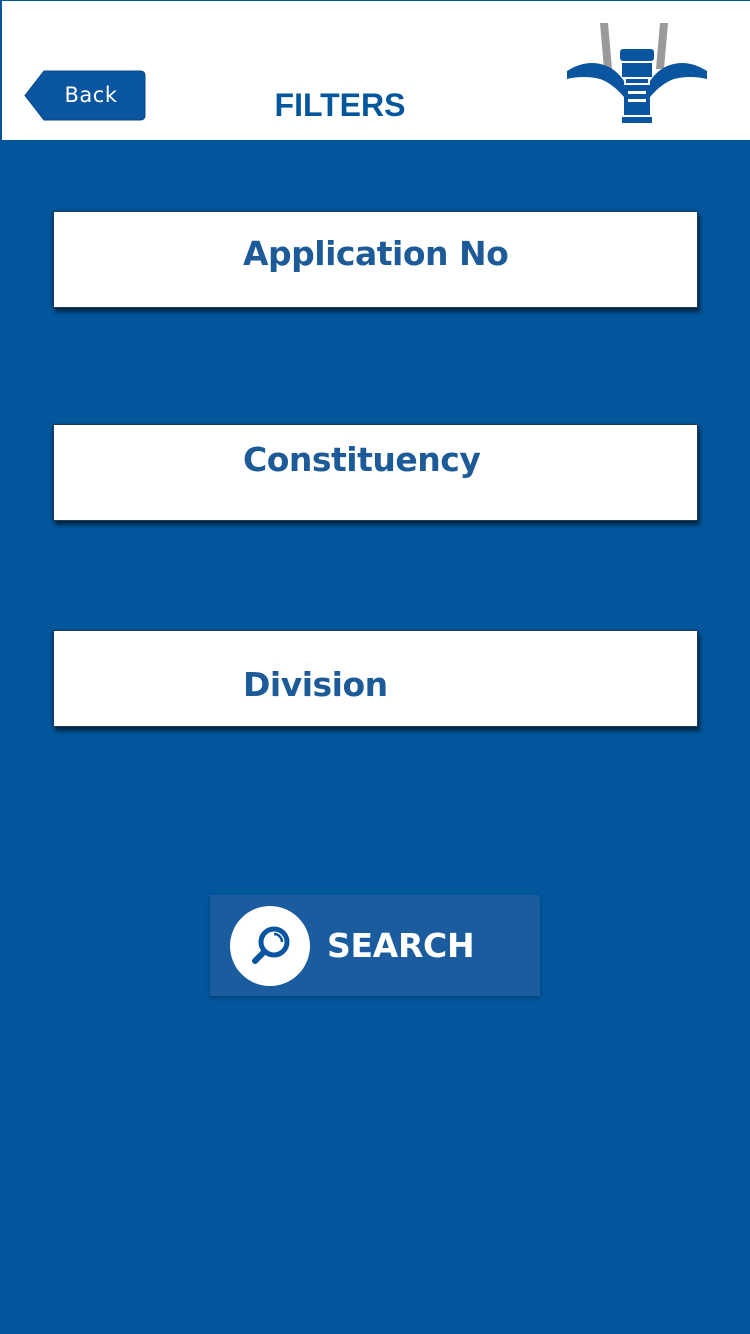 The height and width of the screenshot is (1334, 750). I want to click on filter-label: Constituency, so click(362, 459).